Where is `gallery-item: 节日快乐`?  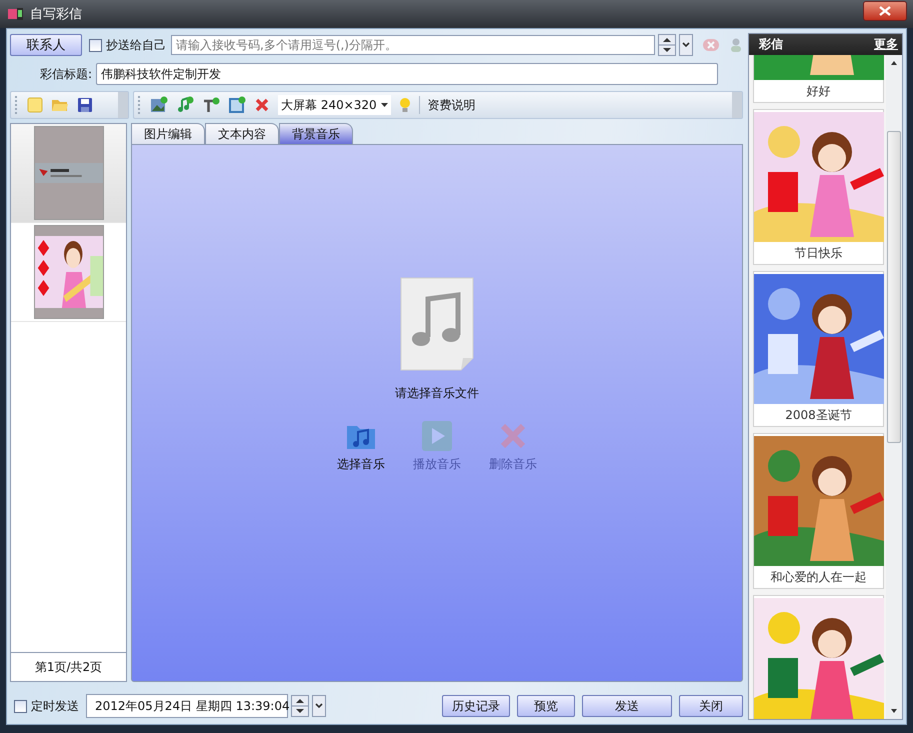
gallery-item: 节日快乐 is located at coordinates (818, 187).